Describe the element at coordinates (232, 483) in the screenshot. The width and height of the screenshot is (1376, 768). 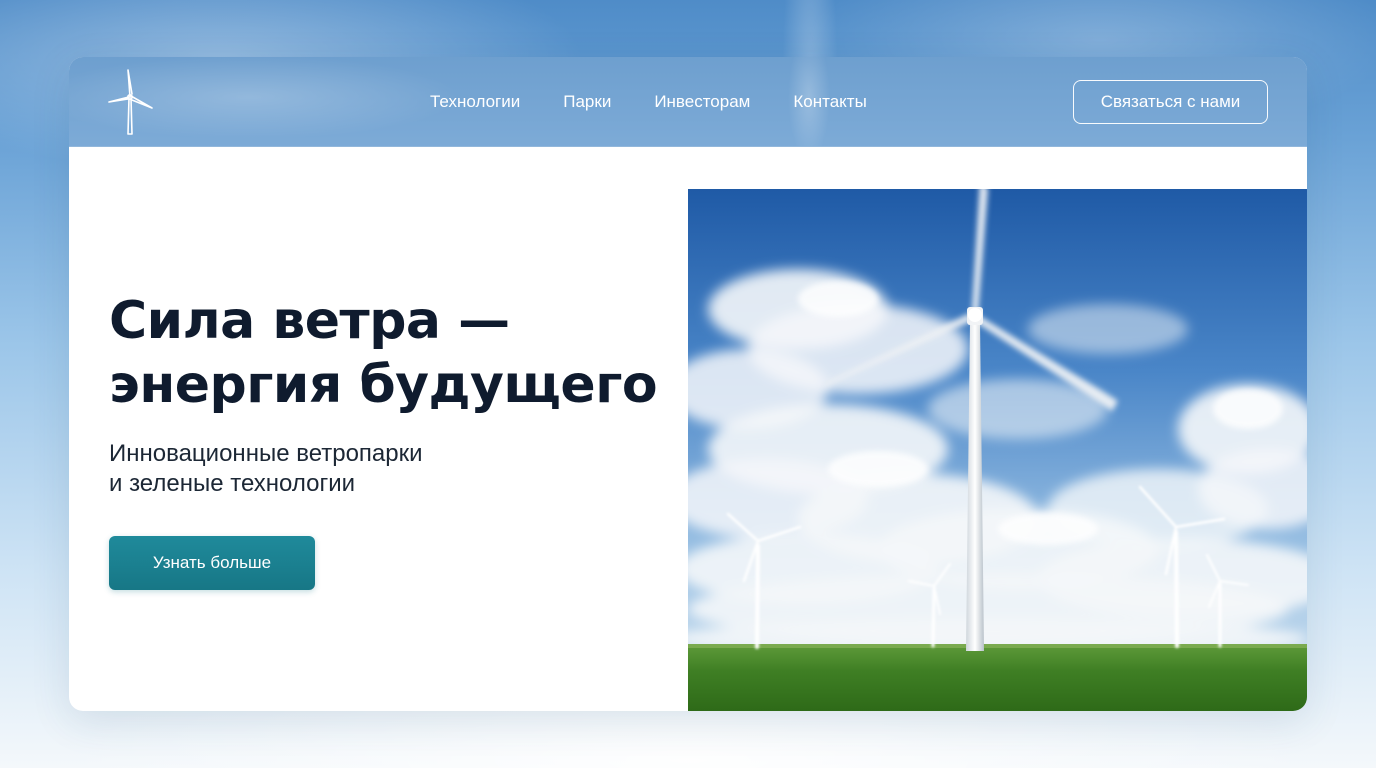
I see `hero-subtitle-line-2: и зеленые технологии` at that location.